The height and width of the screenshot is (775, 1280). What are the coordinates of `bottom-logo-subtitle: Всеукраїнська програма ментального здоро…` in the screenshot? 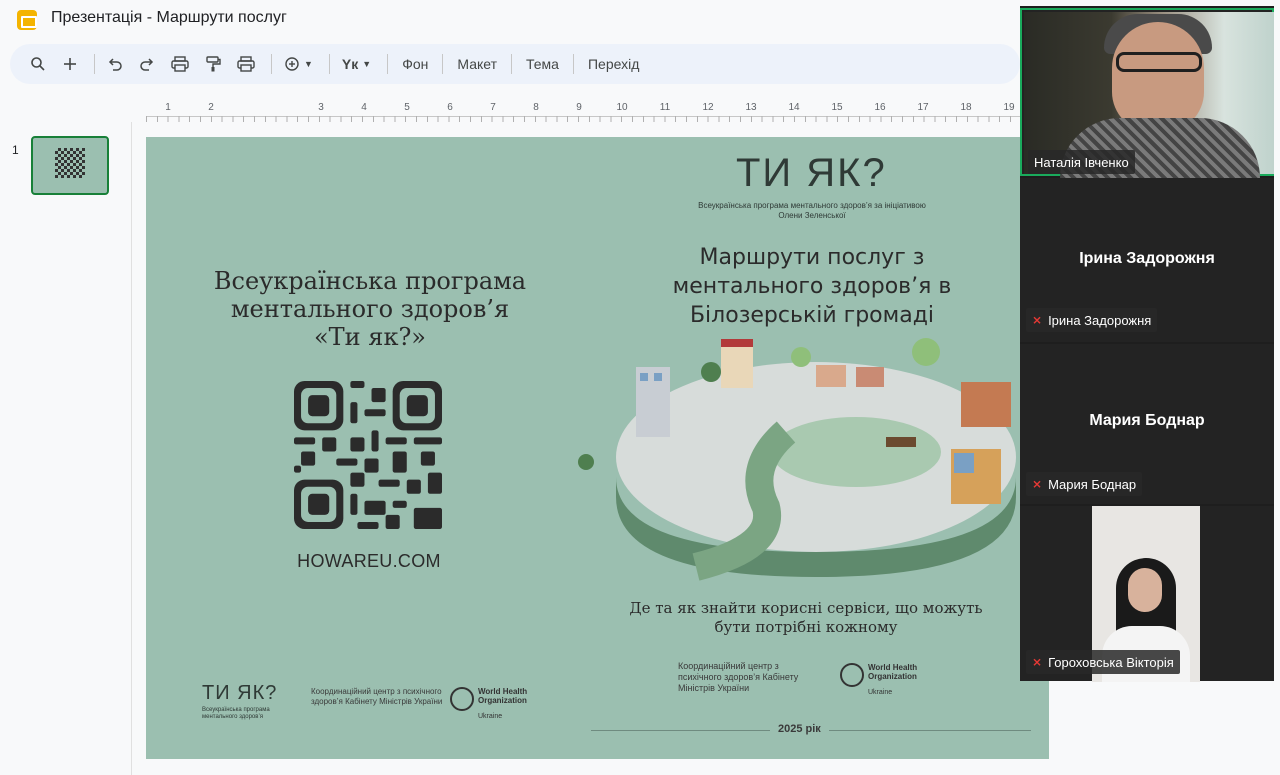 It's located at (236, 713).